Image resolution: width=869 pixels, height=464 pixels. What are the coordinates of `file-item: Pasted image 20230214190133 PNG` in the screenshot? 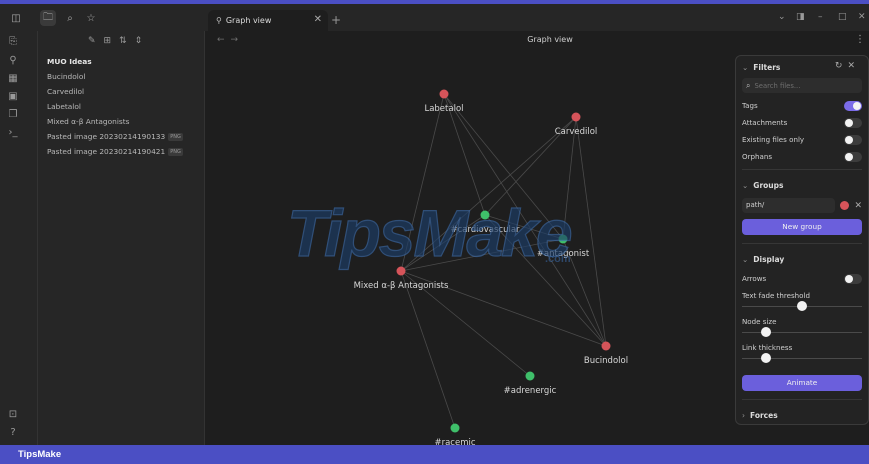 It's located at (124, 136).